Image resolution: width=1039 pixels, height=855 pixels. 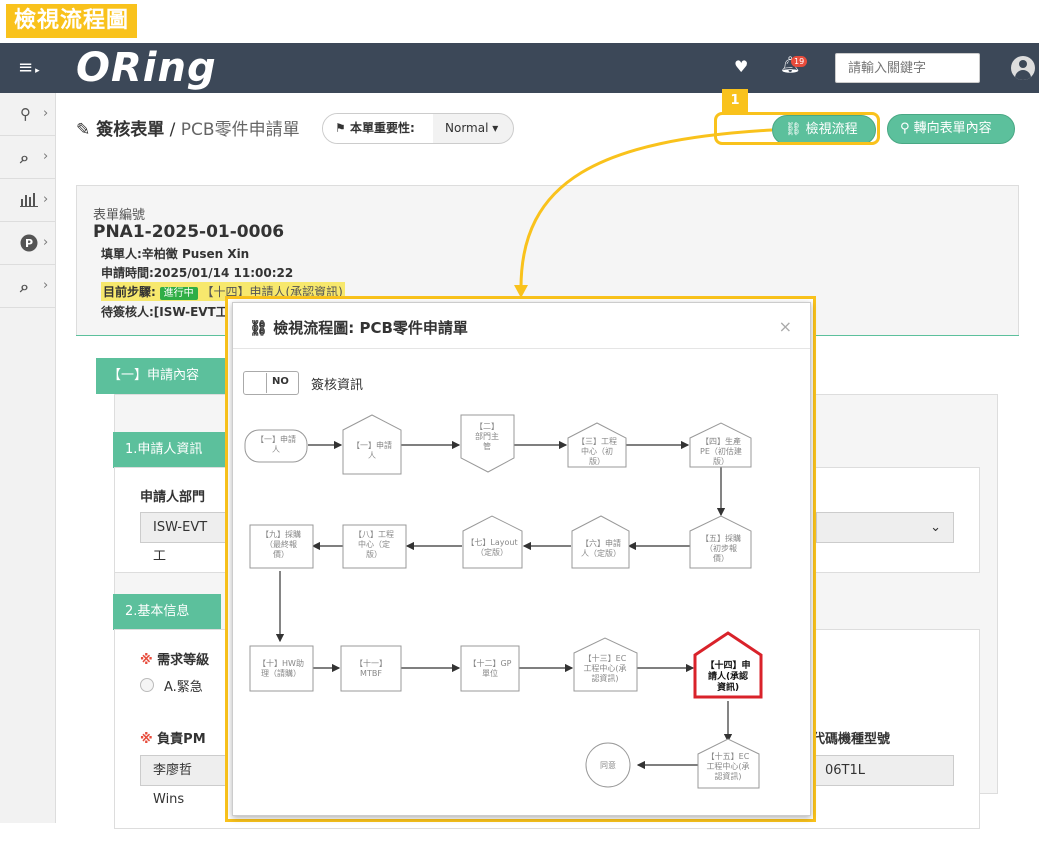 What do you see at coordinates (727, 665) in the screenshot?
I see `svg-text: 【十四】申` at bounding box center [727, 665].